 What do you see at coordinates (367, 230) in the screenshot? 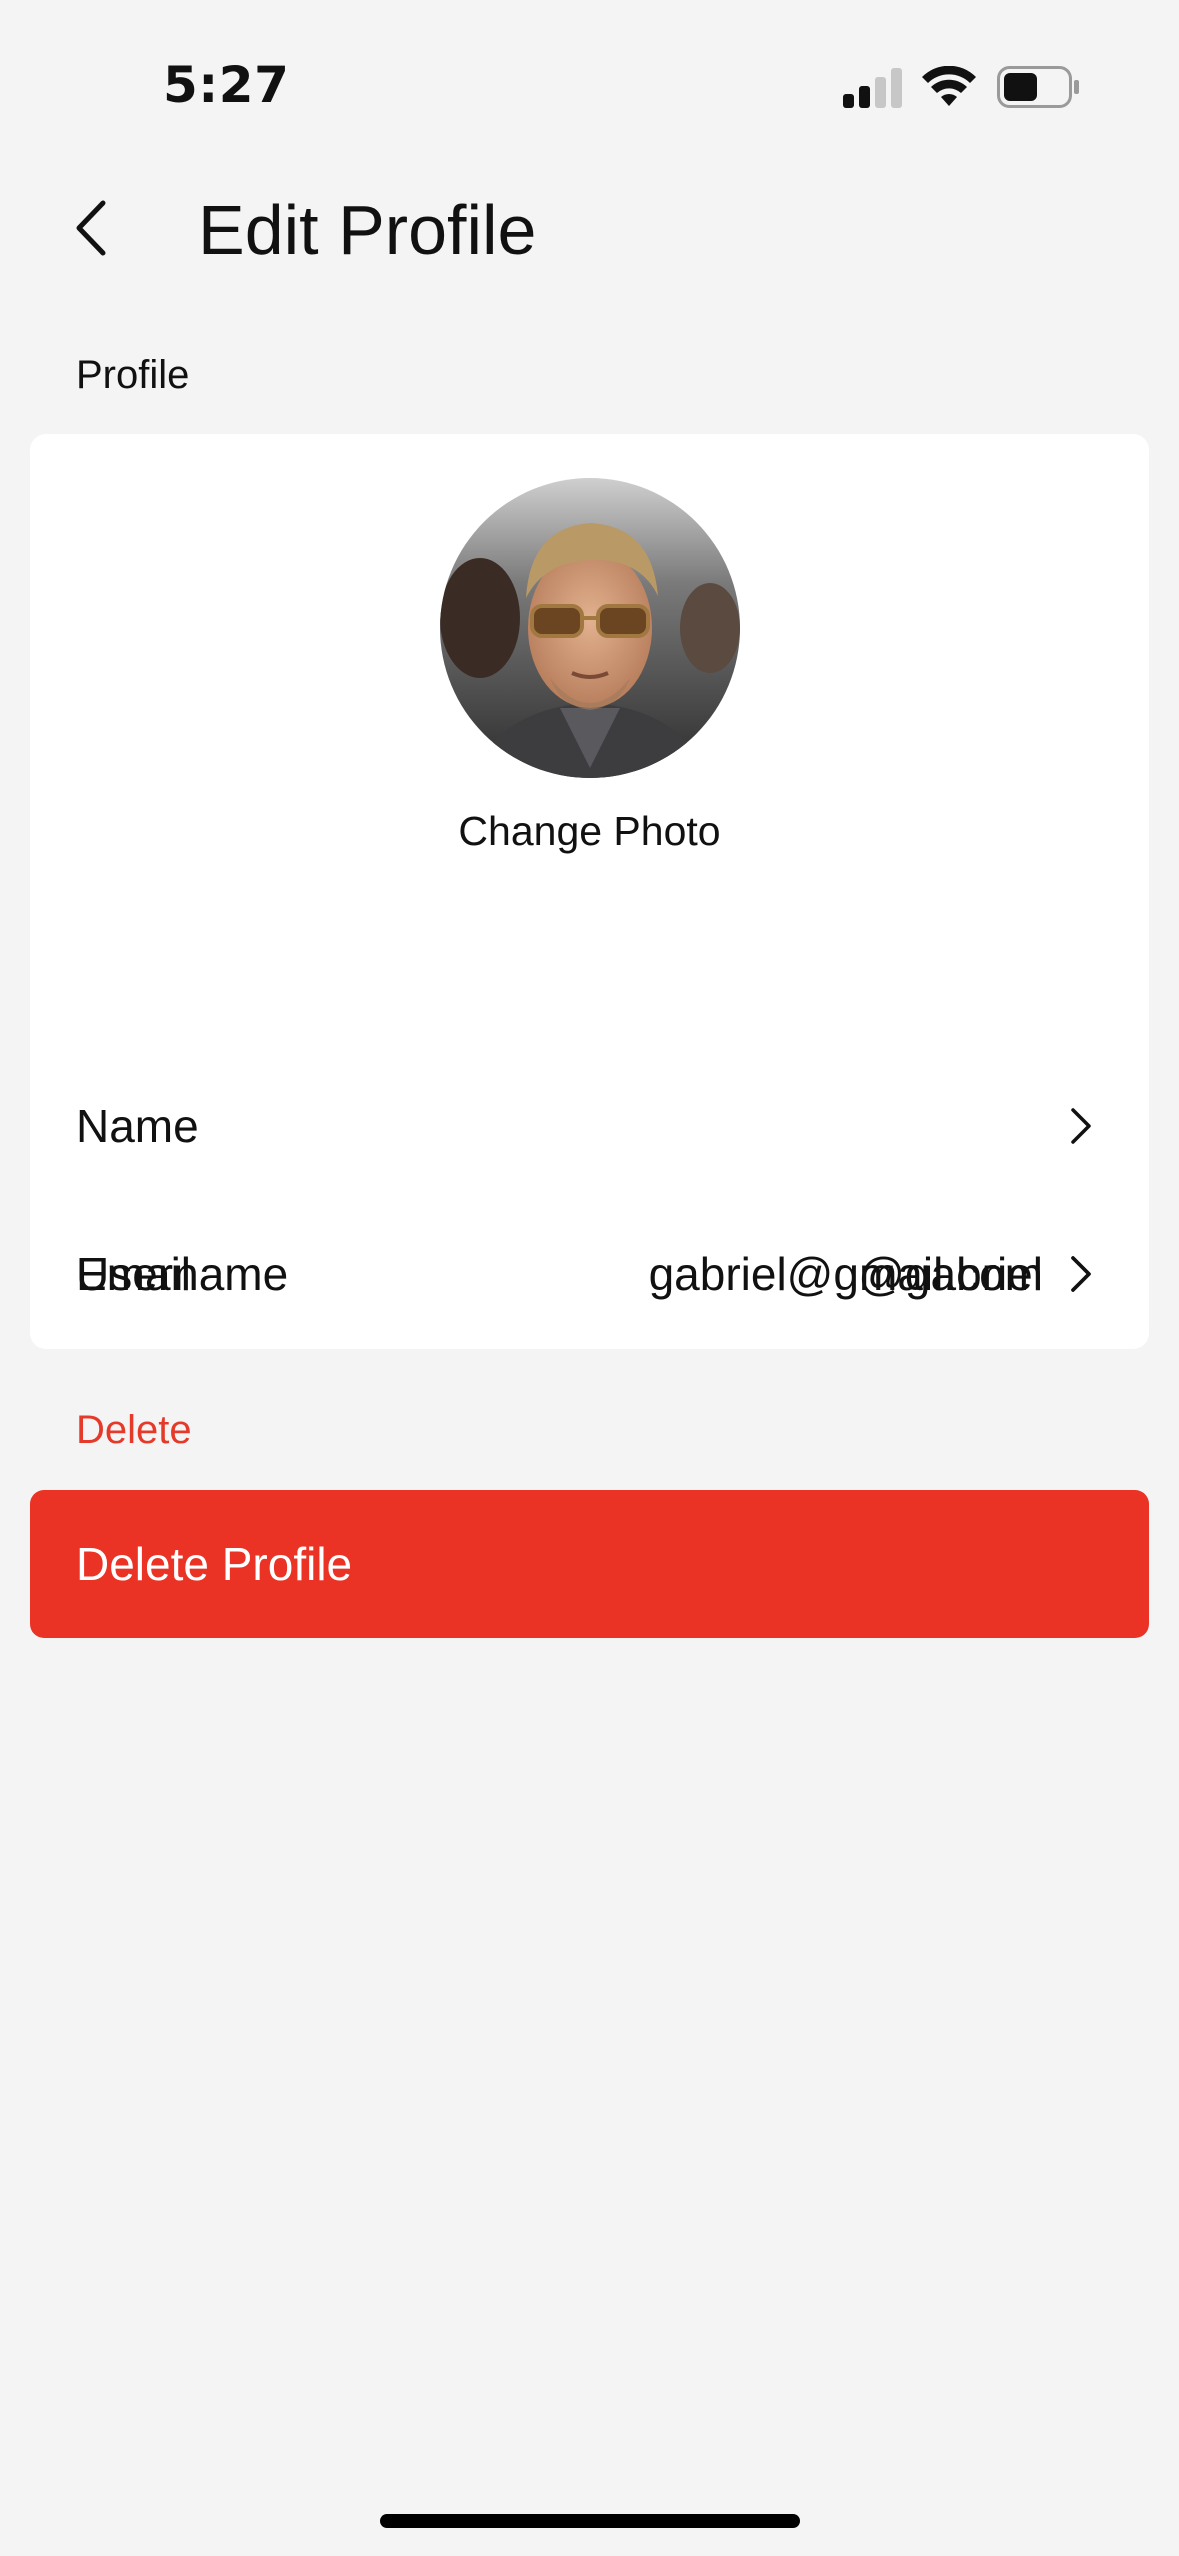
I see `page-title: Edit Profile` at bounding box center [367, 230].